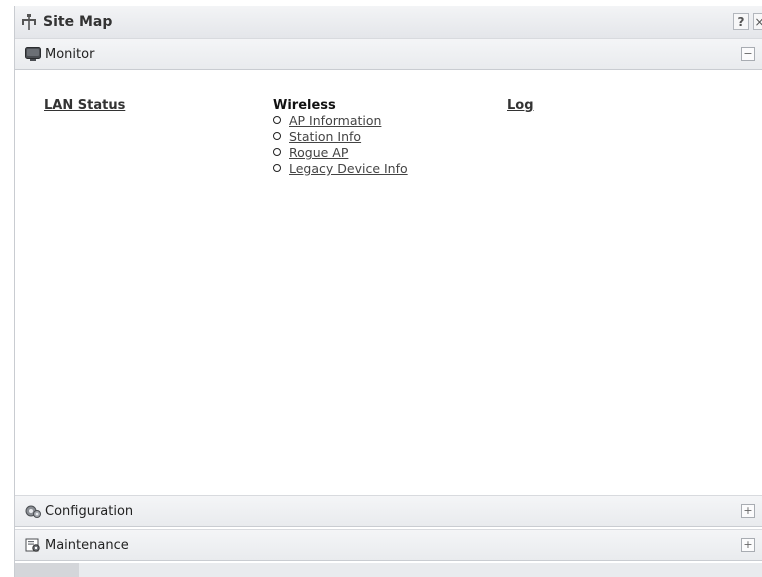 This screenshot has width=762, height=577. What do you see at coordinates (748, 54) in the screenshot?
I see `collapse-monitor-button: −` at bounding box center [748, 54].